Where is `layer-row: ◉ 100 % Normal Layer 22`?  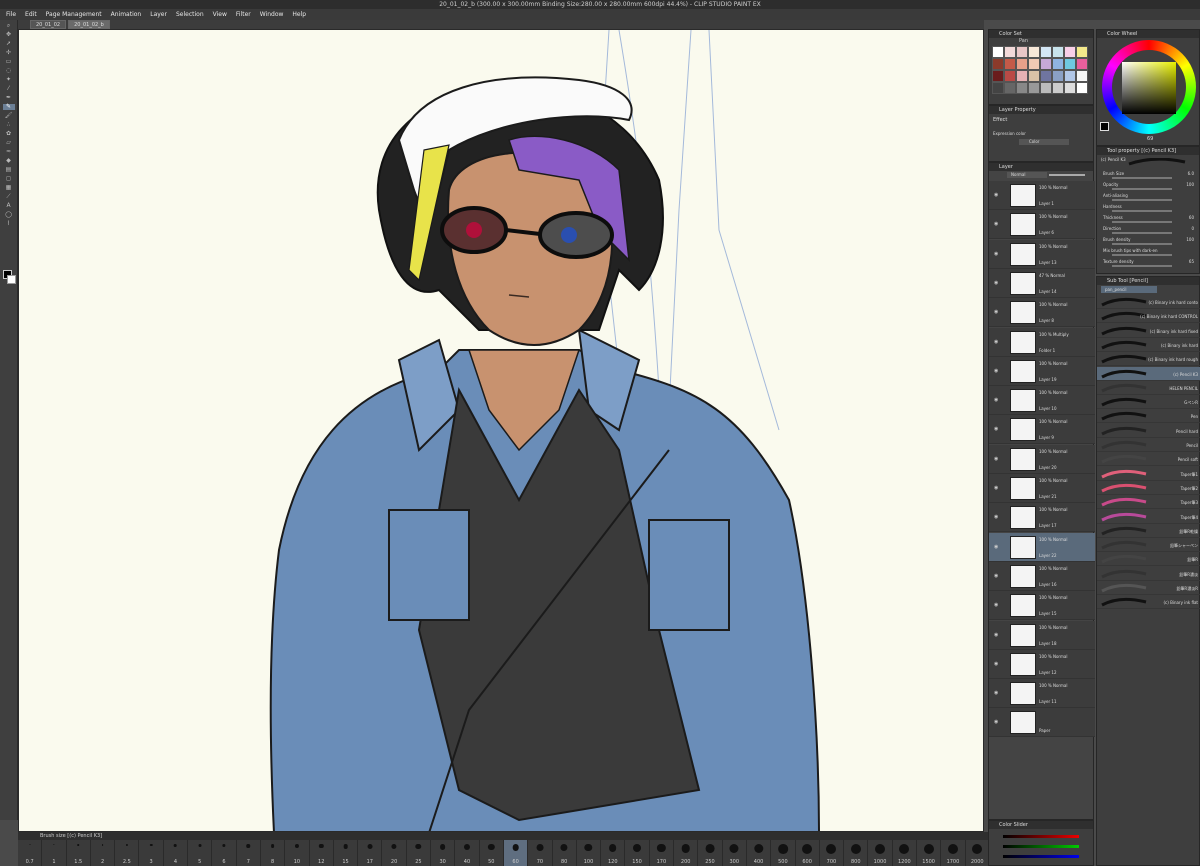 layer-row: ◉ 100 % Normal Layer 22 is located at coordinates (1042, 547).